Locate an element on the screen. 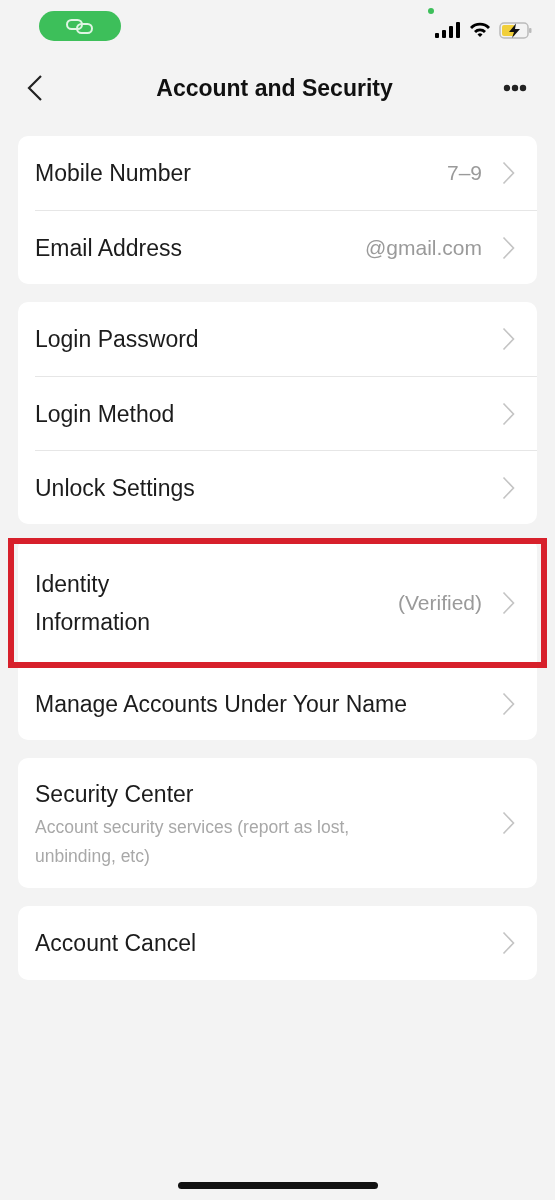 This screenshot has width=555, height=1200. row-label: Mobile Number is located at coordinates (113, 173).